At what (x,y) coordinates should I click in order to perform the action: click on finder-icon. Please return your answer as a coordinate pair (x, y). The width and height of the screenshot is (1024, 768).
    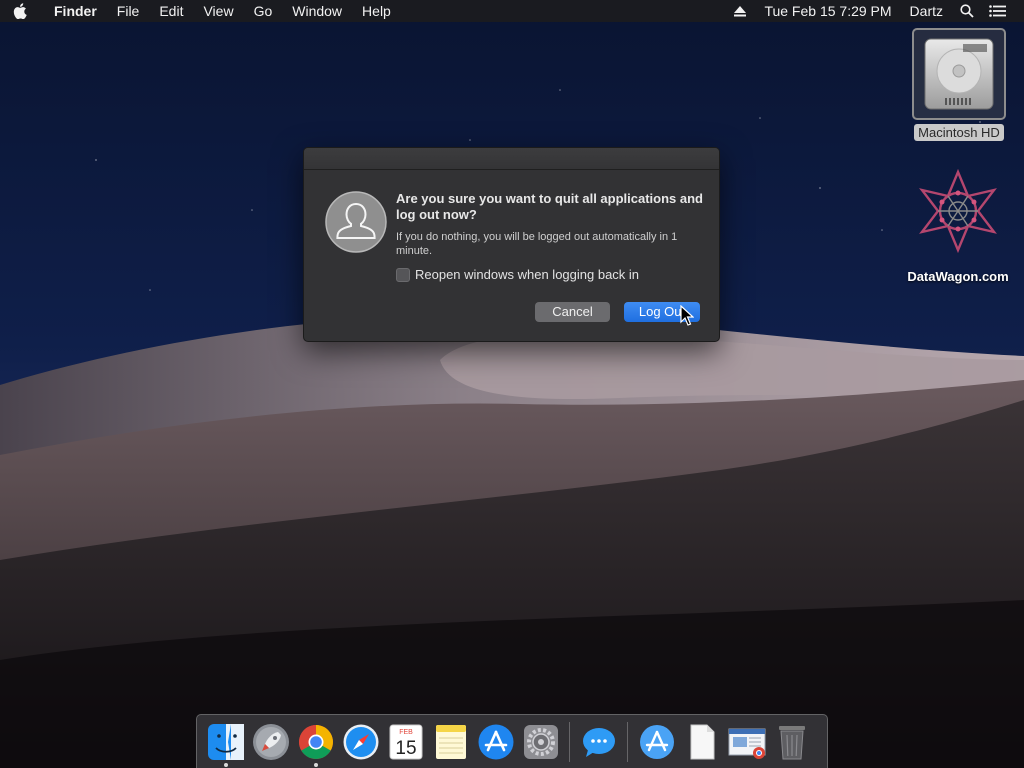
    Looking at the image, I should click on (225, 741).